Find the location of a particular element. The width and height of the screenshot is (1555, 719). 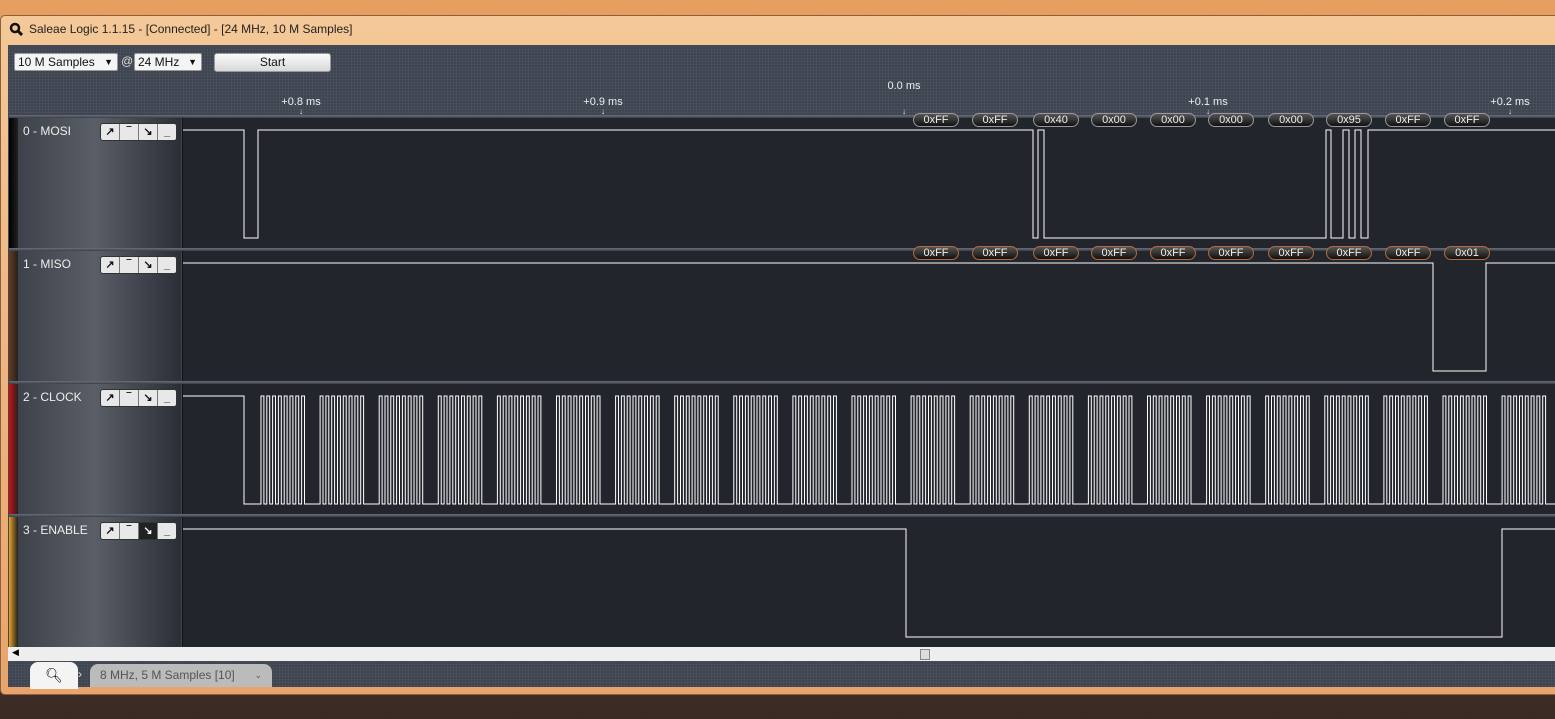

rate-value: 24 MHz is located at coordinates (159, 62).